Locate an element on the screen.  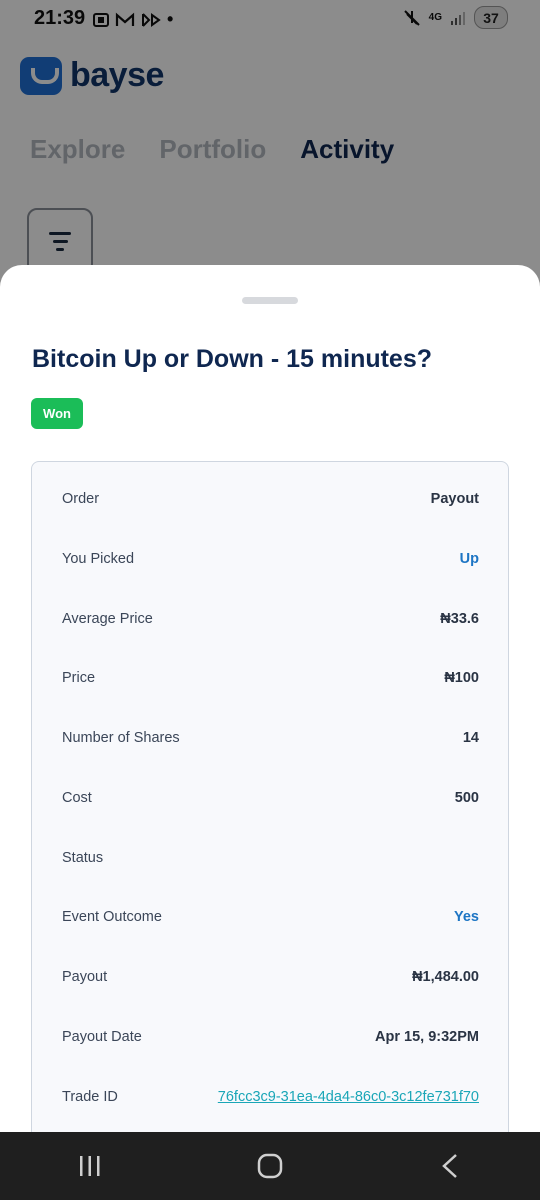
detail-row-cost: Cost 500 is located at coordinates (270, 798).